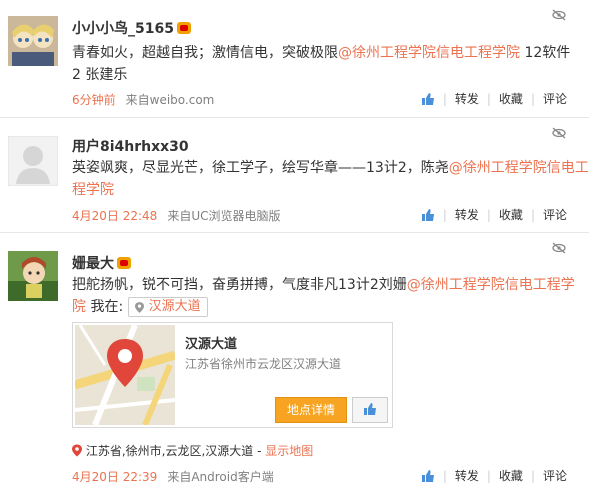  Describe the element at coordinates (175, 307) in the screenshot. I see `checkin-place: 汉源大道` at that location.